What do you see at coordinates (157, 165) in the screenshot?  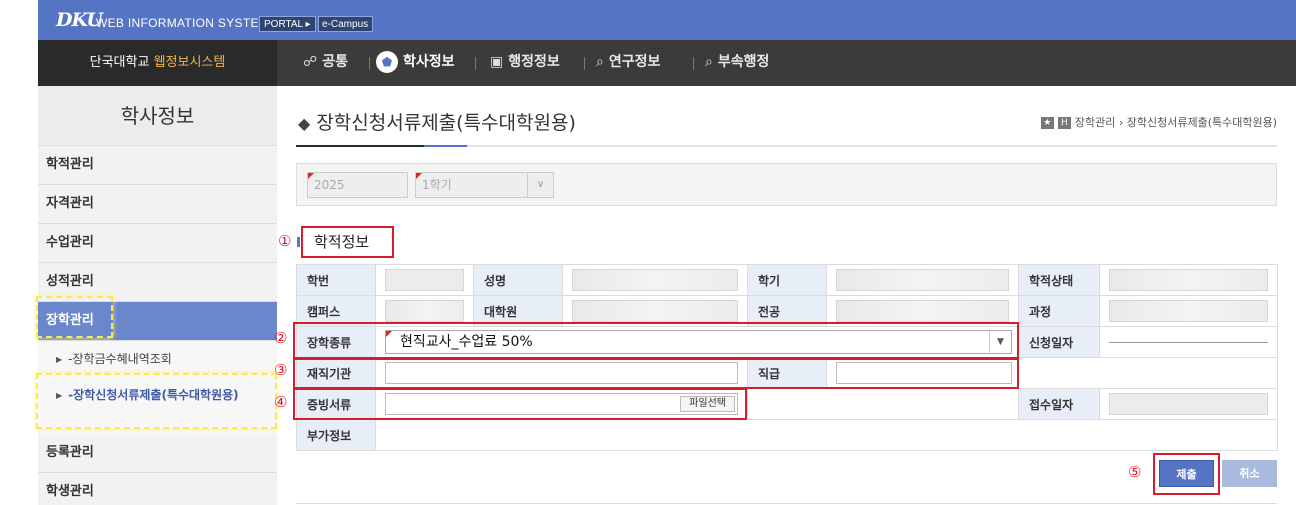 I see `sidebar-item-records: 학적관리` at bounding box center [157, 165].